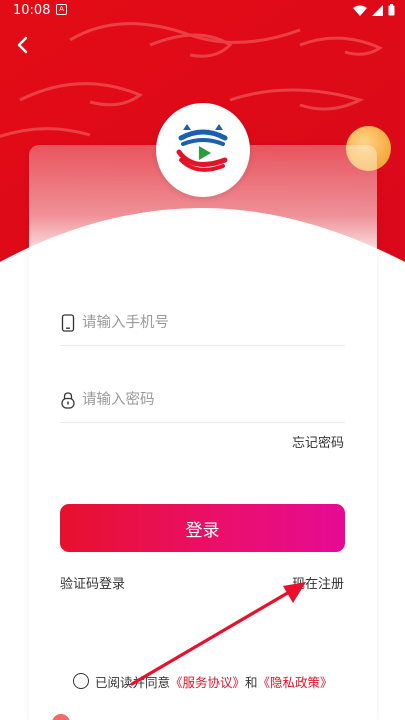  I want to click on status-bar: 10:08 A, so click(202, 11).